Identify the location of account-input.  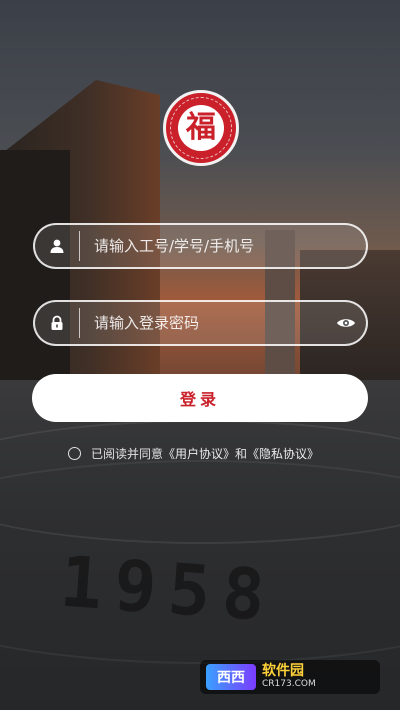
(223, 246).